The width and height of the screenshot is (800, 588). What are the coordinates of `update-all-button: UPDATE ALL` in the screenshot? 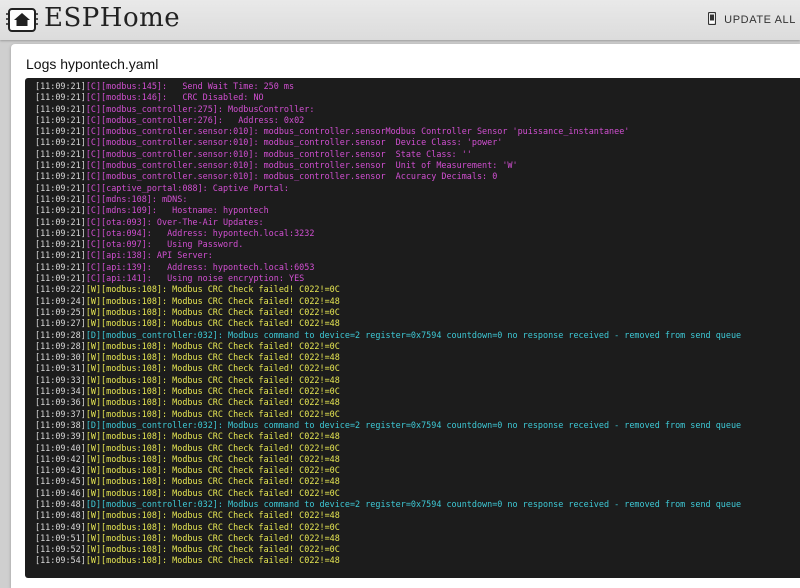 It's located at (752, 19).